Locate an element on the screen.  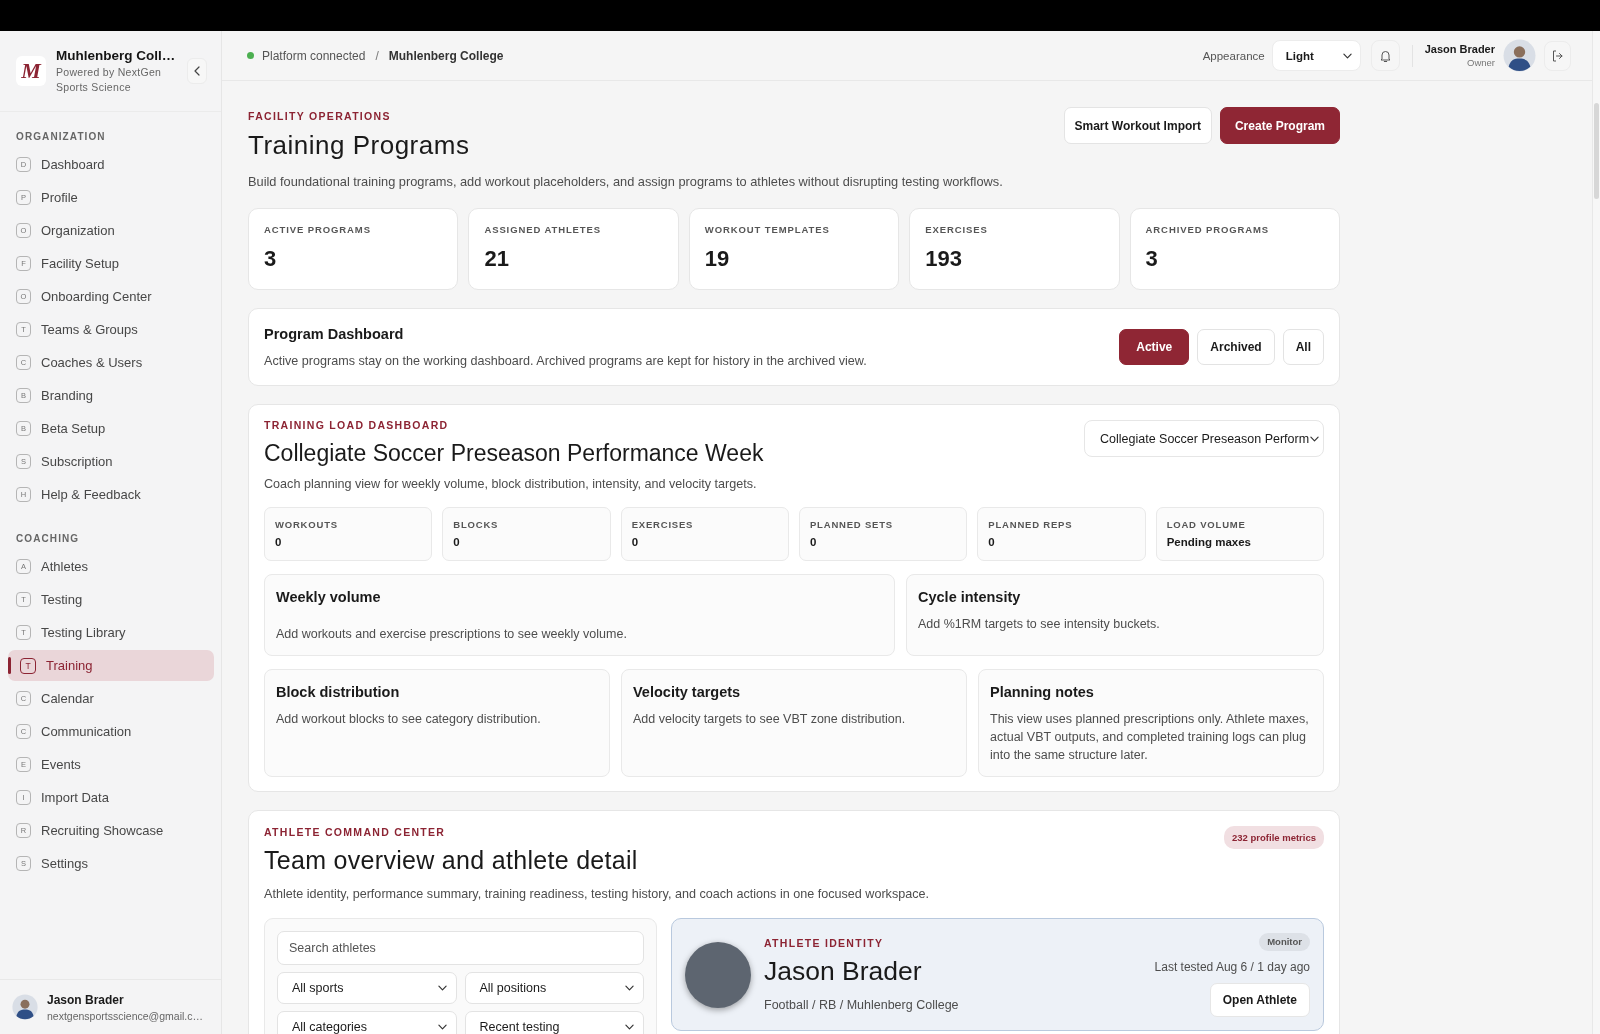
stat-label: ASSIGNED ATHLETES is located at coordinates (543, 229).